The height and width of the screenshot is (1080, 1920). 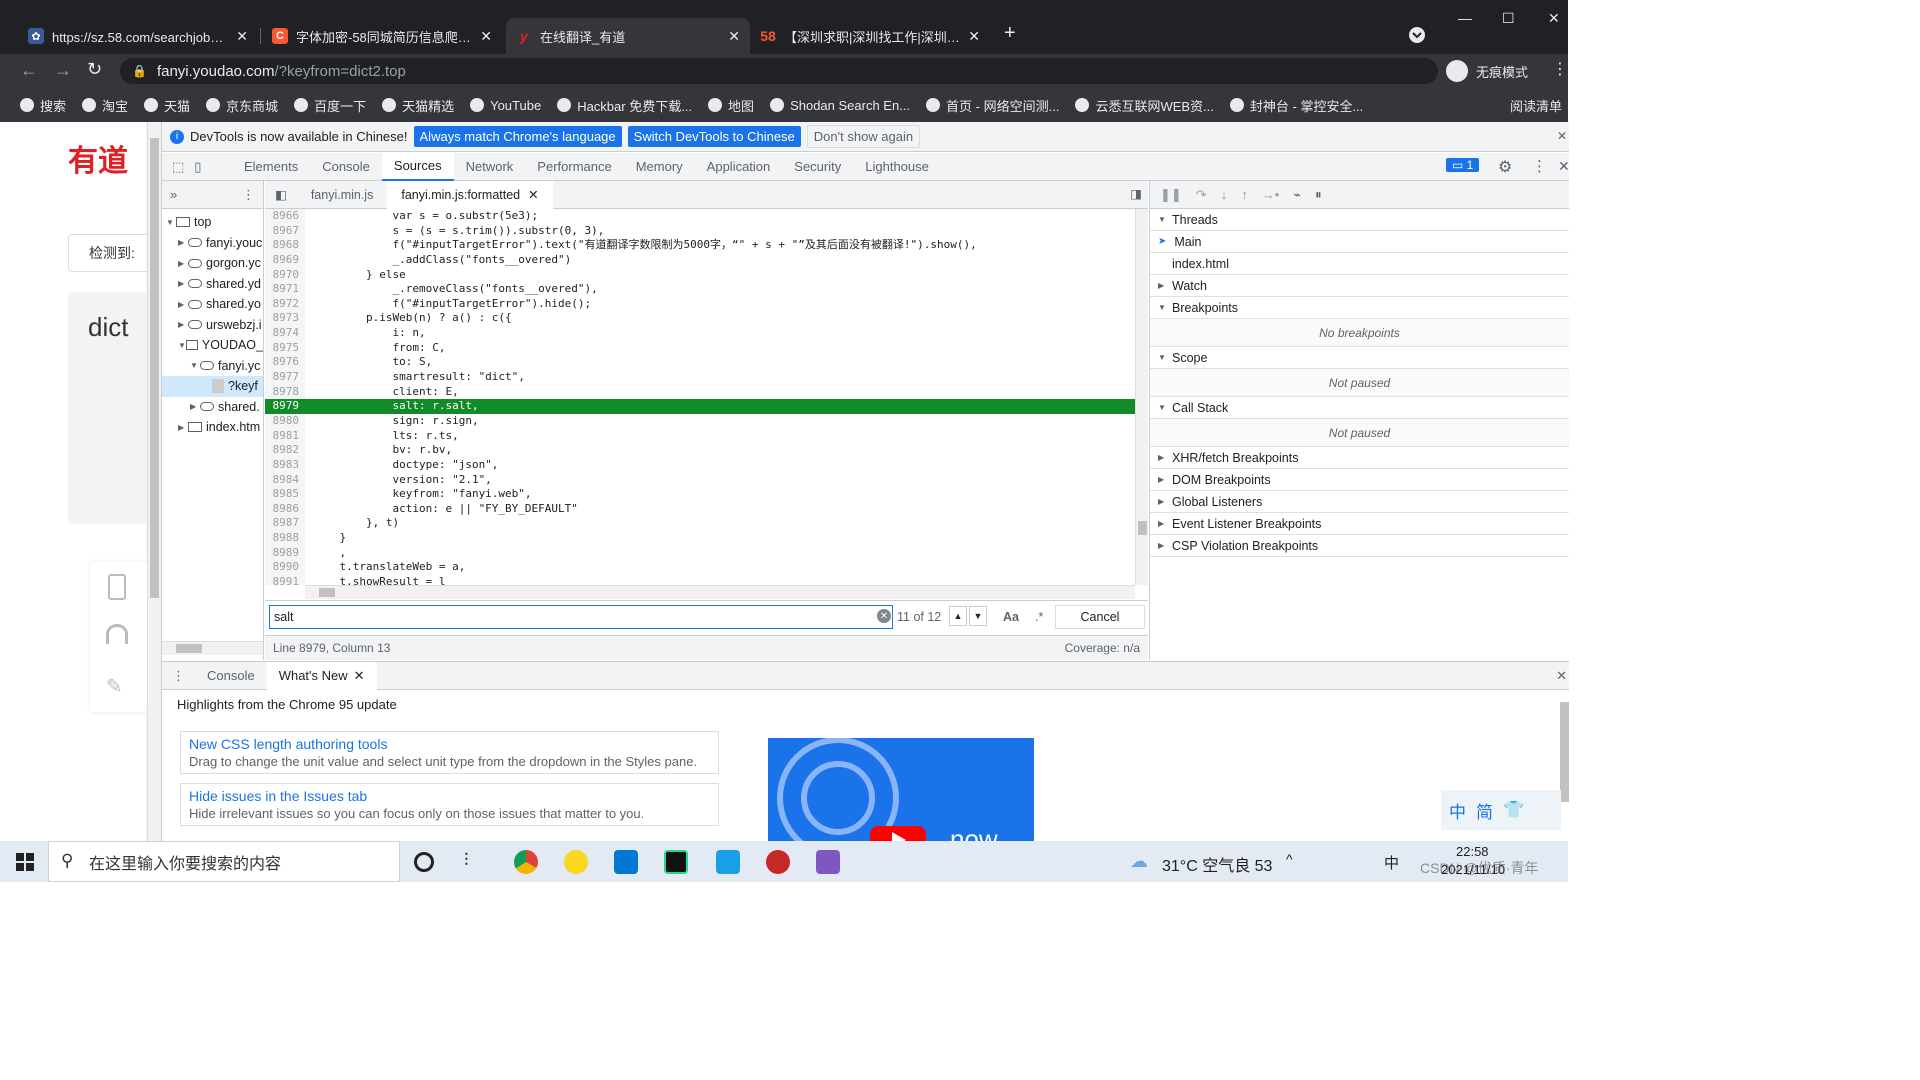 I want to click on bookmark-item: 天猫精选, so click(x=418, y=105).